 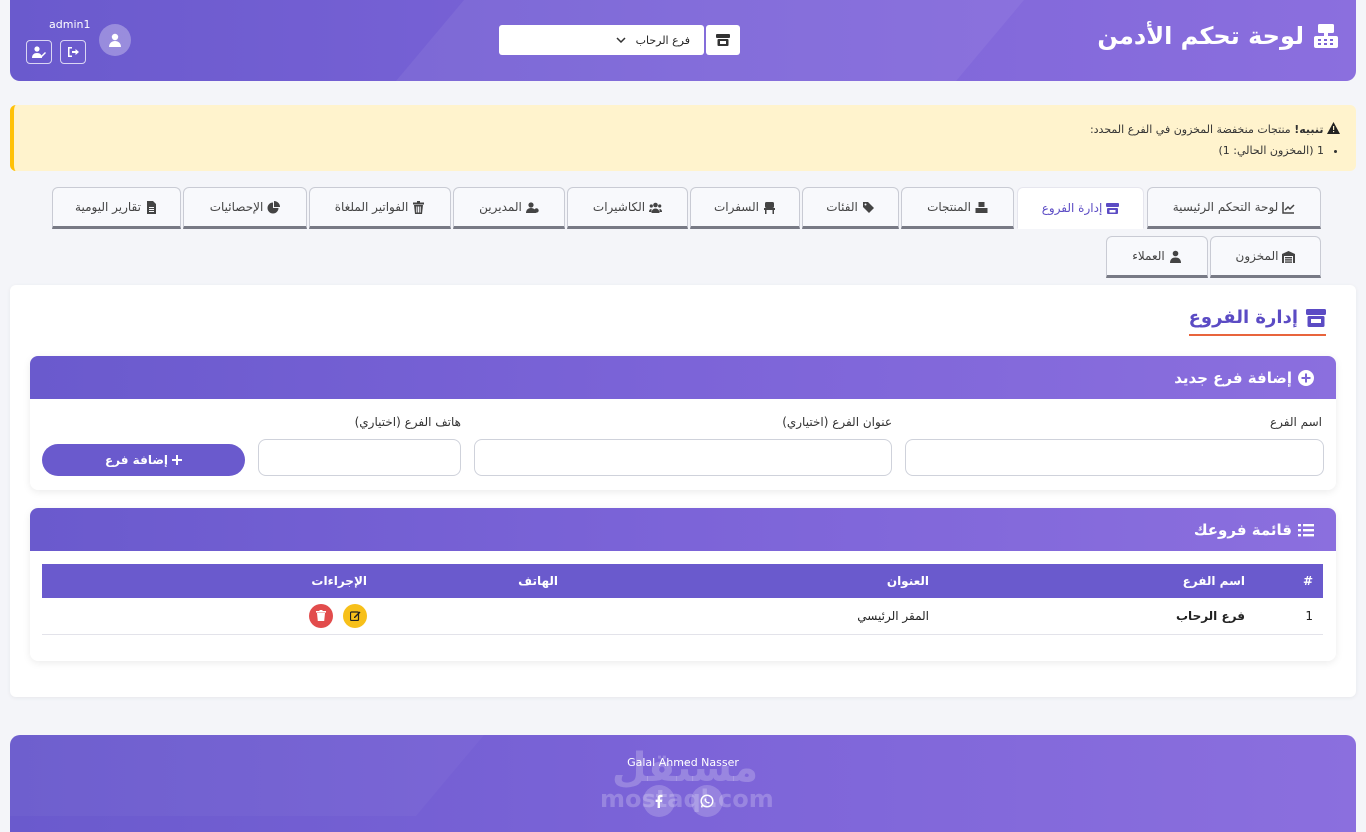 I want to click on tab-branches: إدارة الفروع, so click(x=1080, y=208).